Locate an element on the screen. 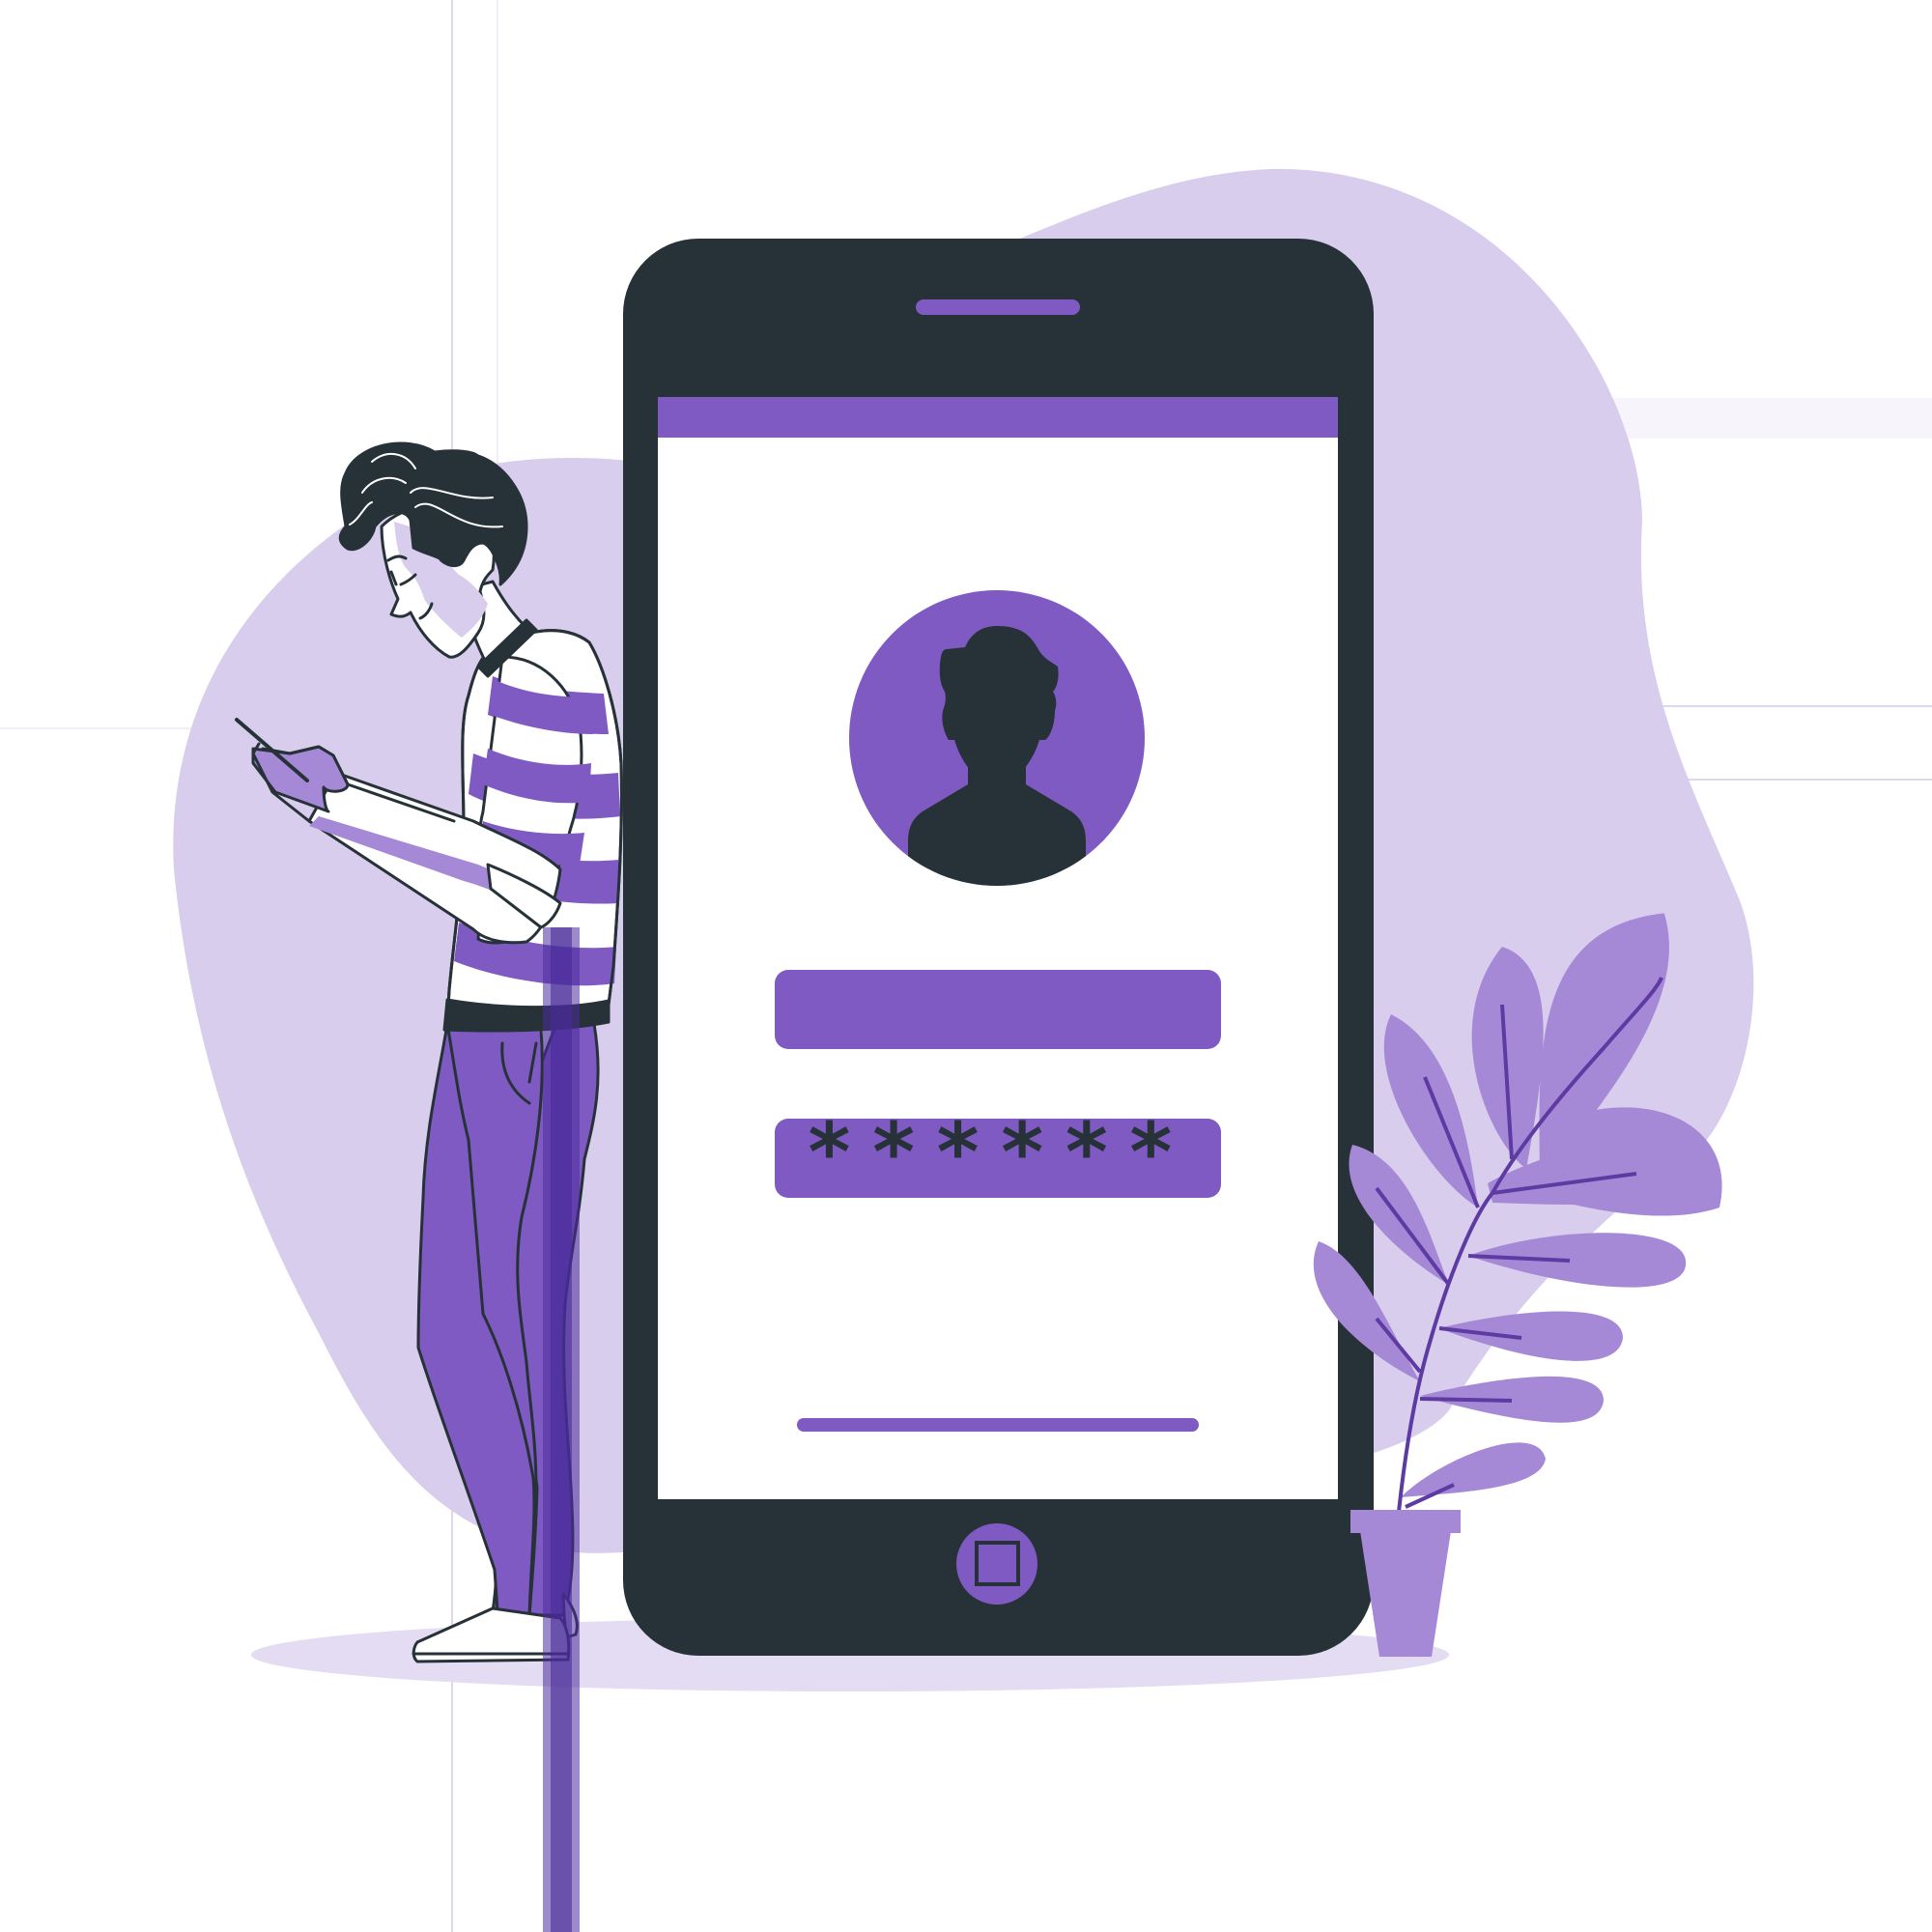 The width and height of the screenshot is (1932, 1932). screen-status-bar is located at coordinates (998, 417).